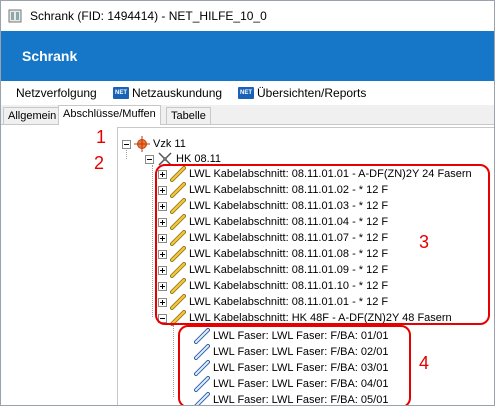  Describe the element at coordinates (32, 115) in the screenshot. I see `tab-allgemein: Allgemein` at that location.